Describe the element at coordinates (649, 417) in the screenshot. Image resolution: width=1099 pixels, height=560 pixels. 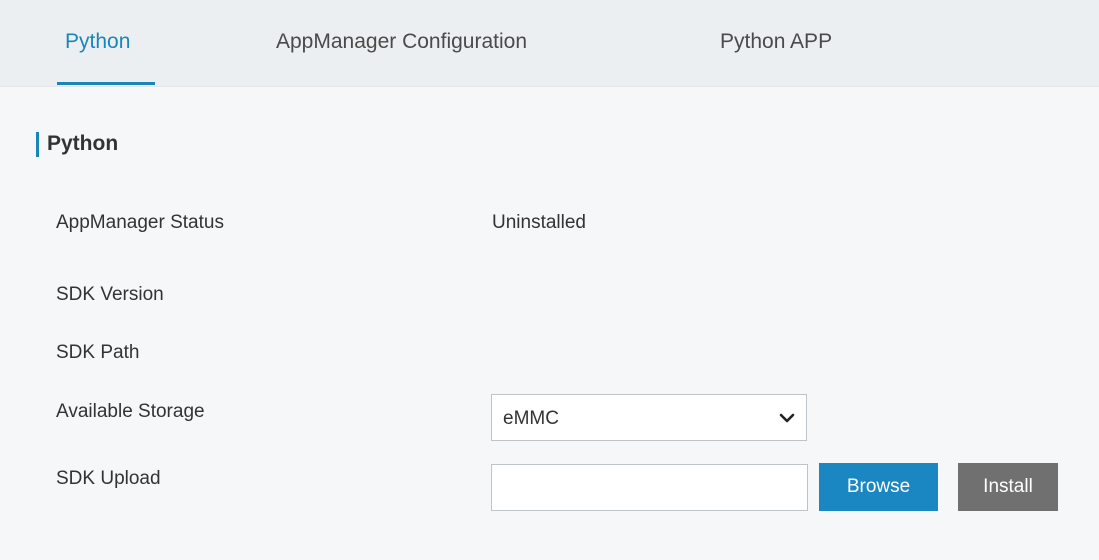
I see `available-storage-select: eMMC` at that location.